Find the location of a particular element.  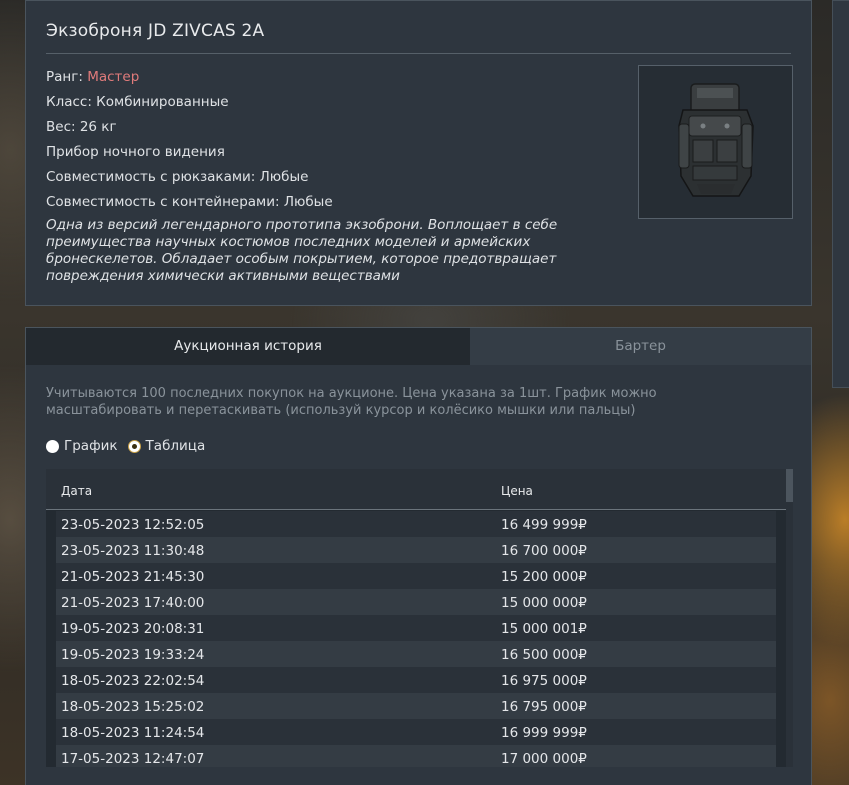

row-date: 18-05-2023 22:02:54 is located at coordinates (133, 681).